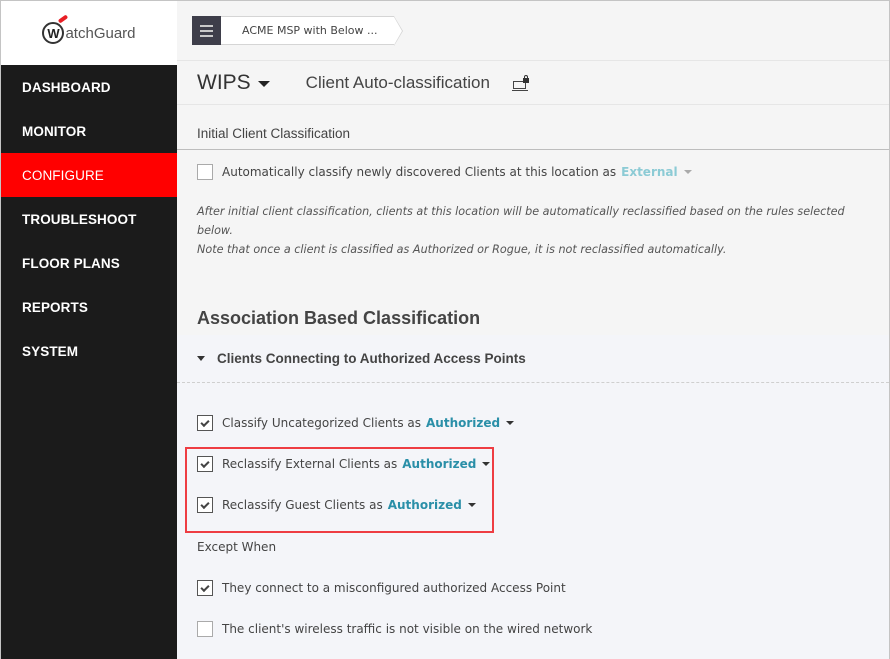 This screenshot has height=659, width=890. I want to click on nav-reports: REPORTS, so click(89, 307).